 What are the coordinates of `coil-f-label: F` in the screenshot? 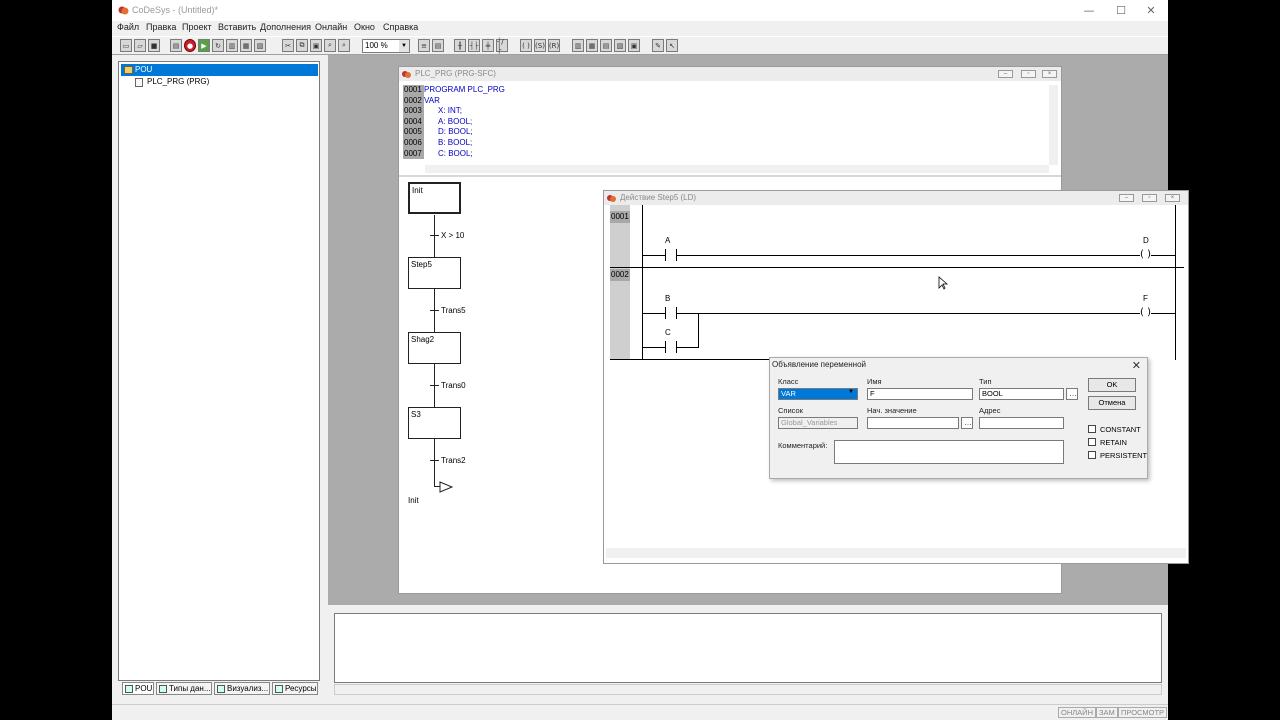 It's located at (1145, 298).